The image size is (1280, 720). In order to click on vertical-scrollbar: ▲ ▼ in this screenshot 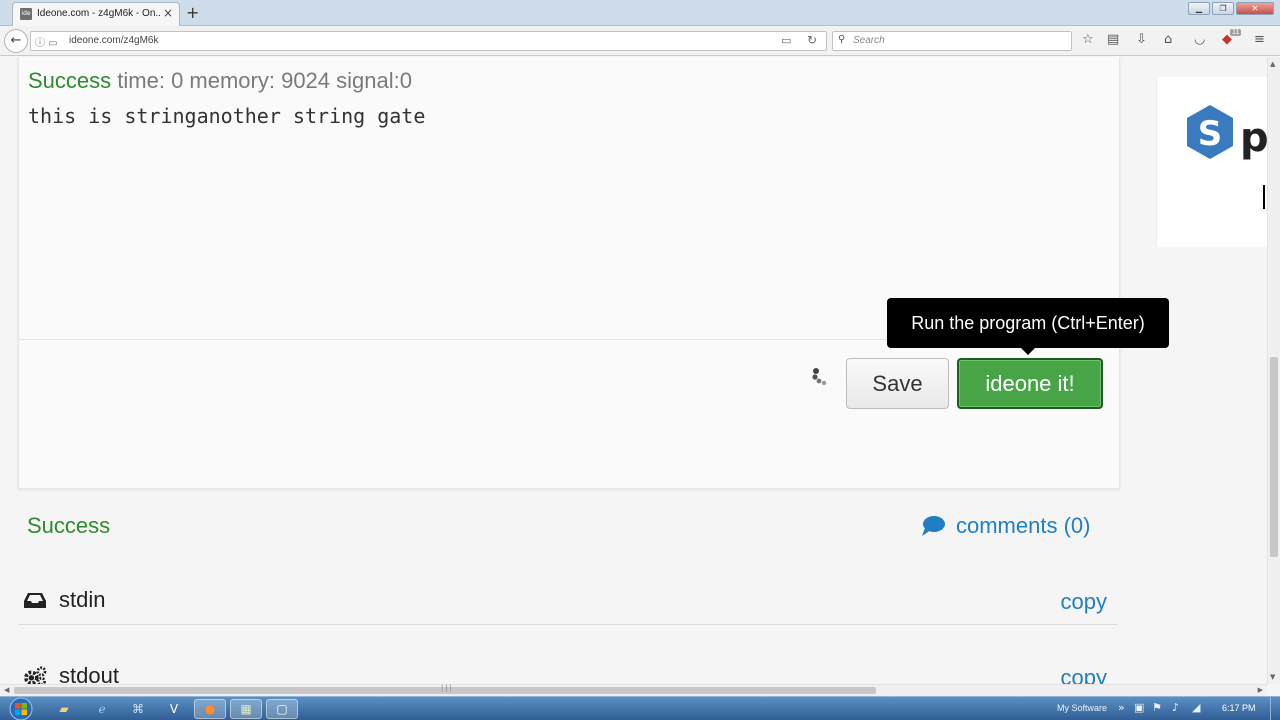, I will do `click(1273, 370)`.